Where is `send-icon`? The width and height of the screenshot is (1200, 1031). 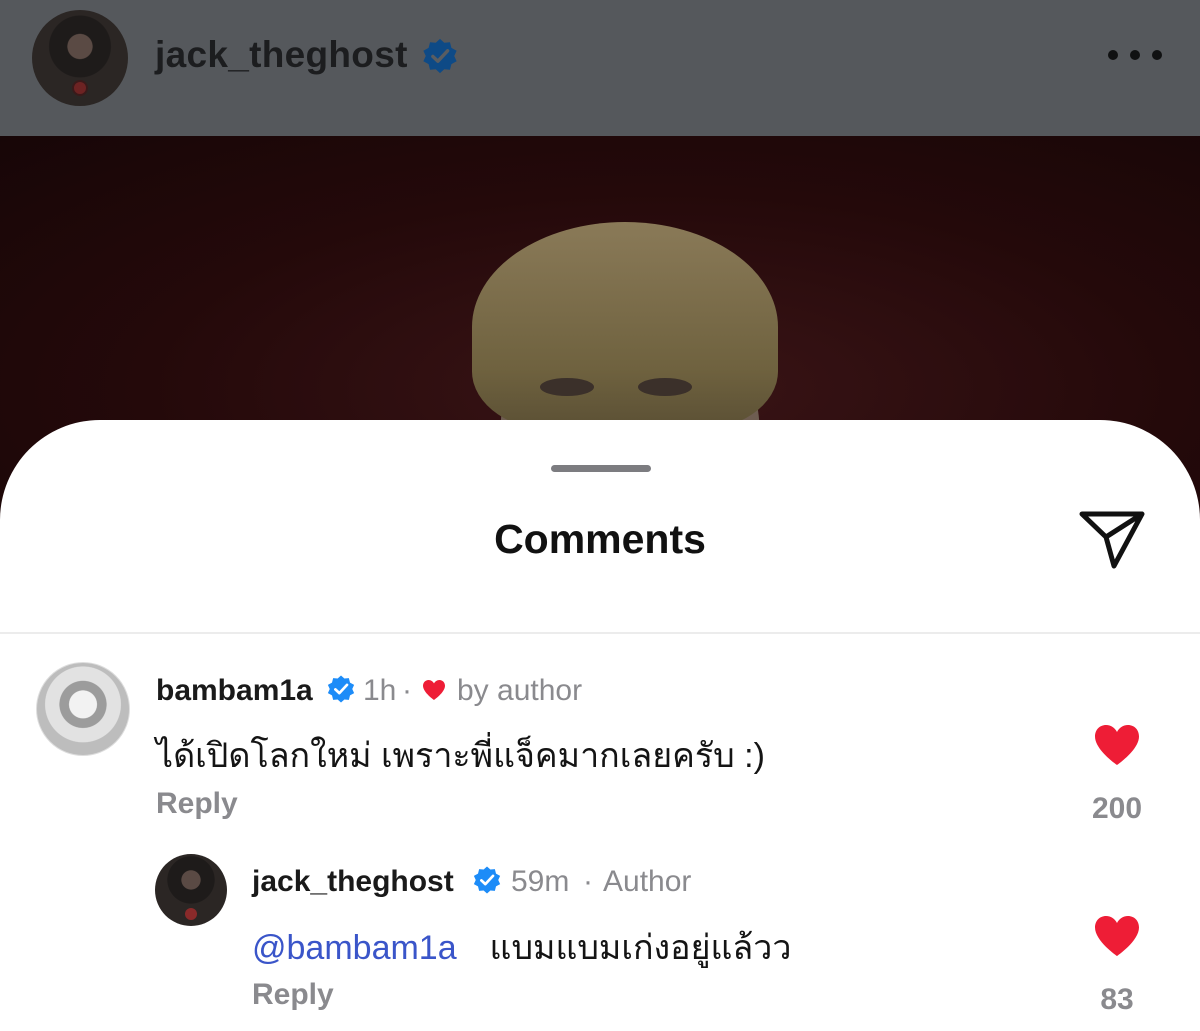
send-icon is located at coordinates (1112, 538).